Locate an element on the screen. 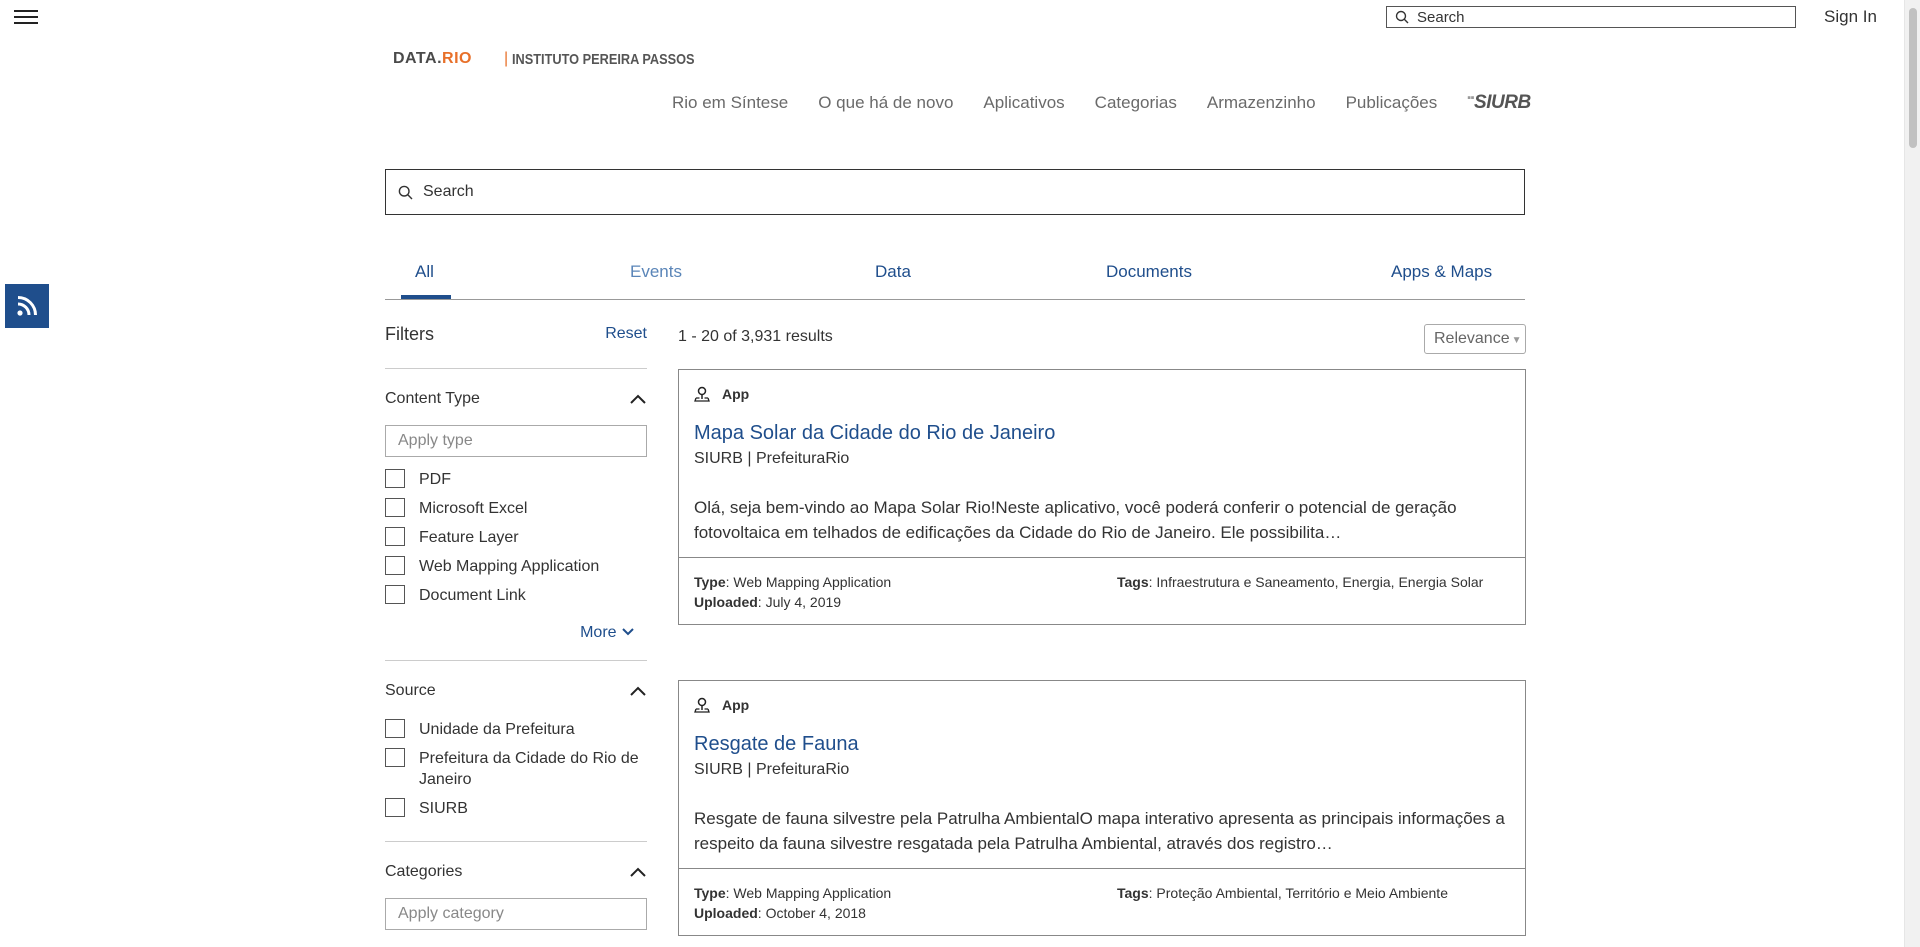 This screenshot has height=947, width=1920. filter-option-unidade-da-prefeitura: Unidade da Prefeitura is located at coordinates (516, 729).